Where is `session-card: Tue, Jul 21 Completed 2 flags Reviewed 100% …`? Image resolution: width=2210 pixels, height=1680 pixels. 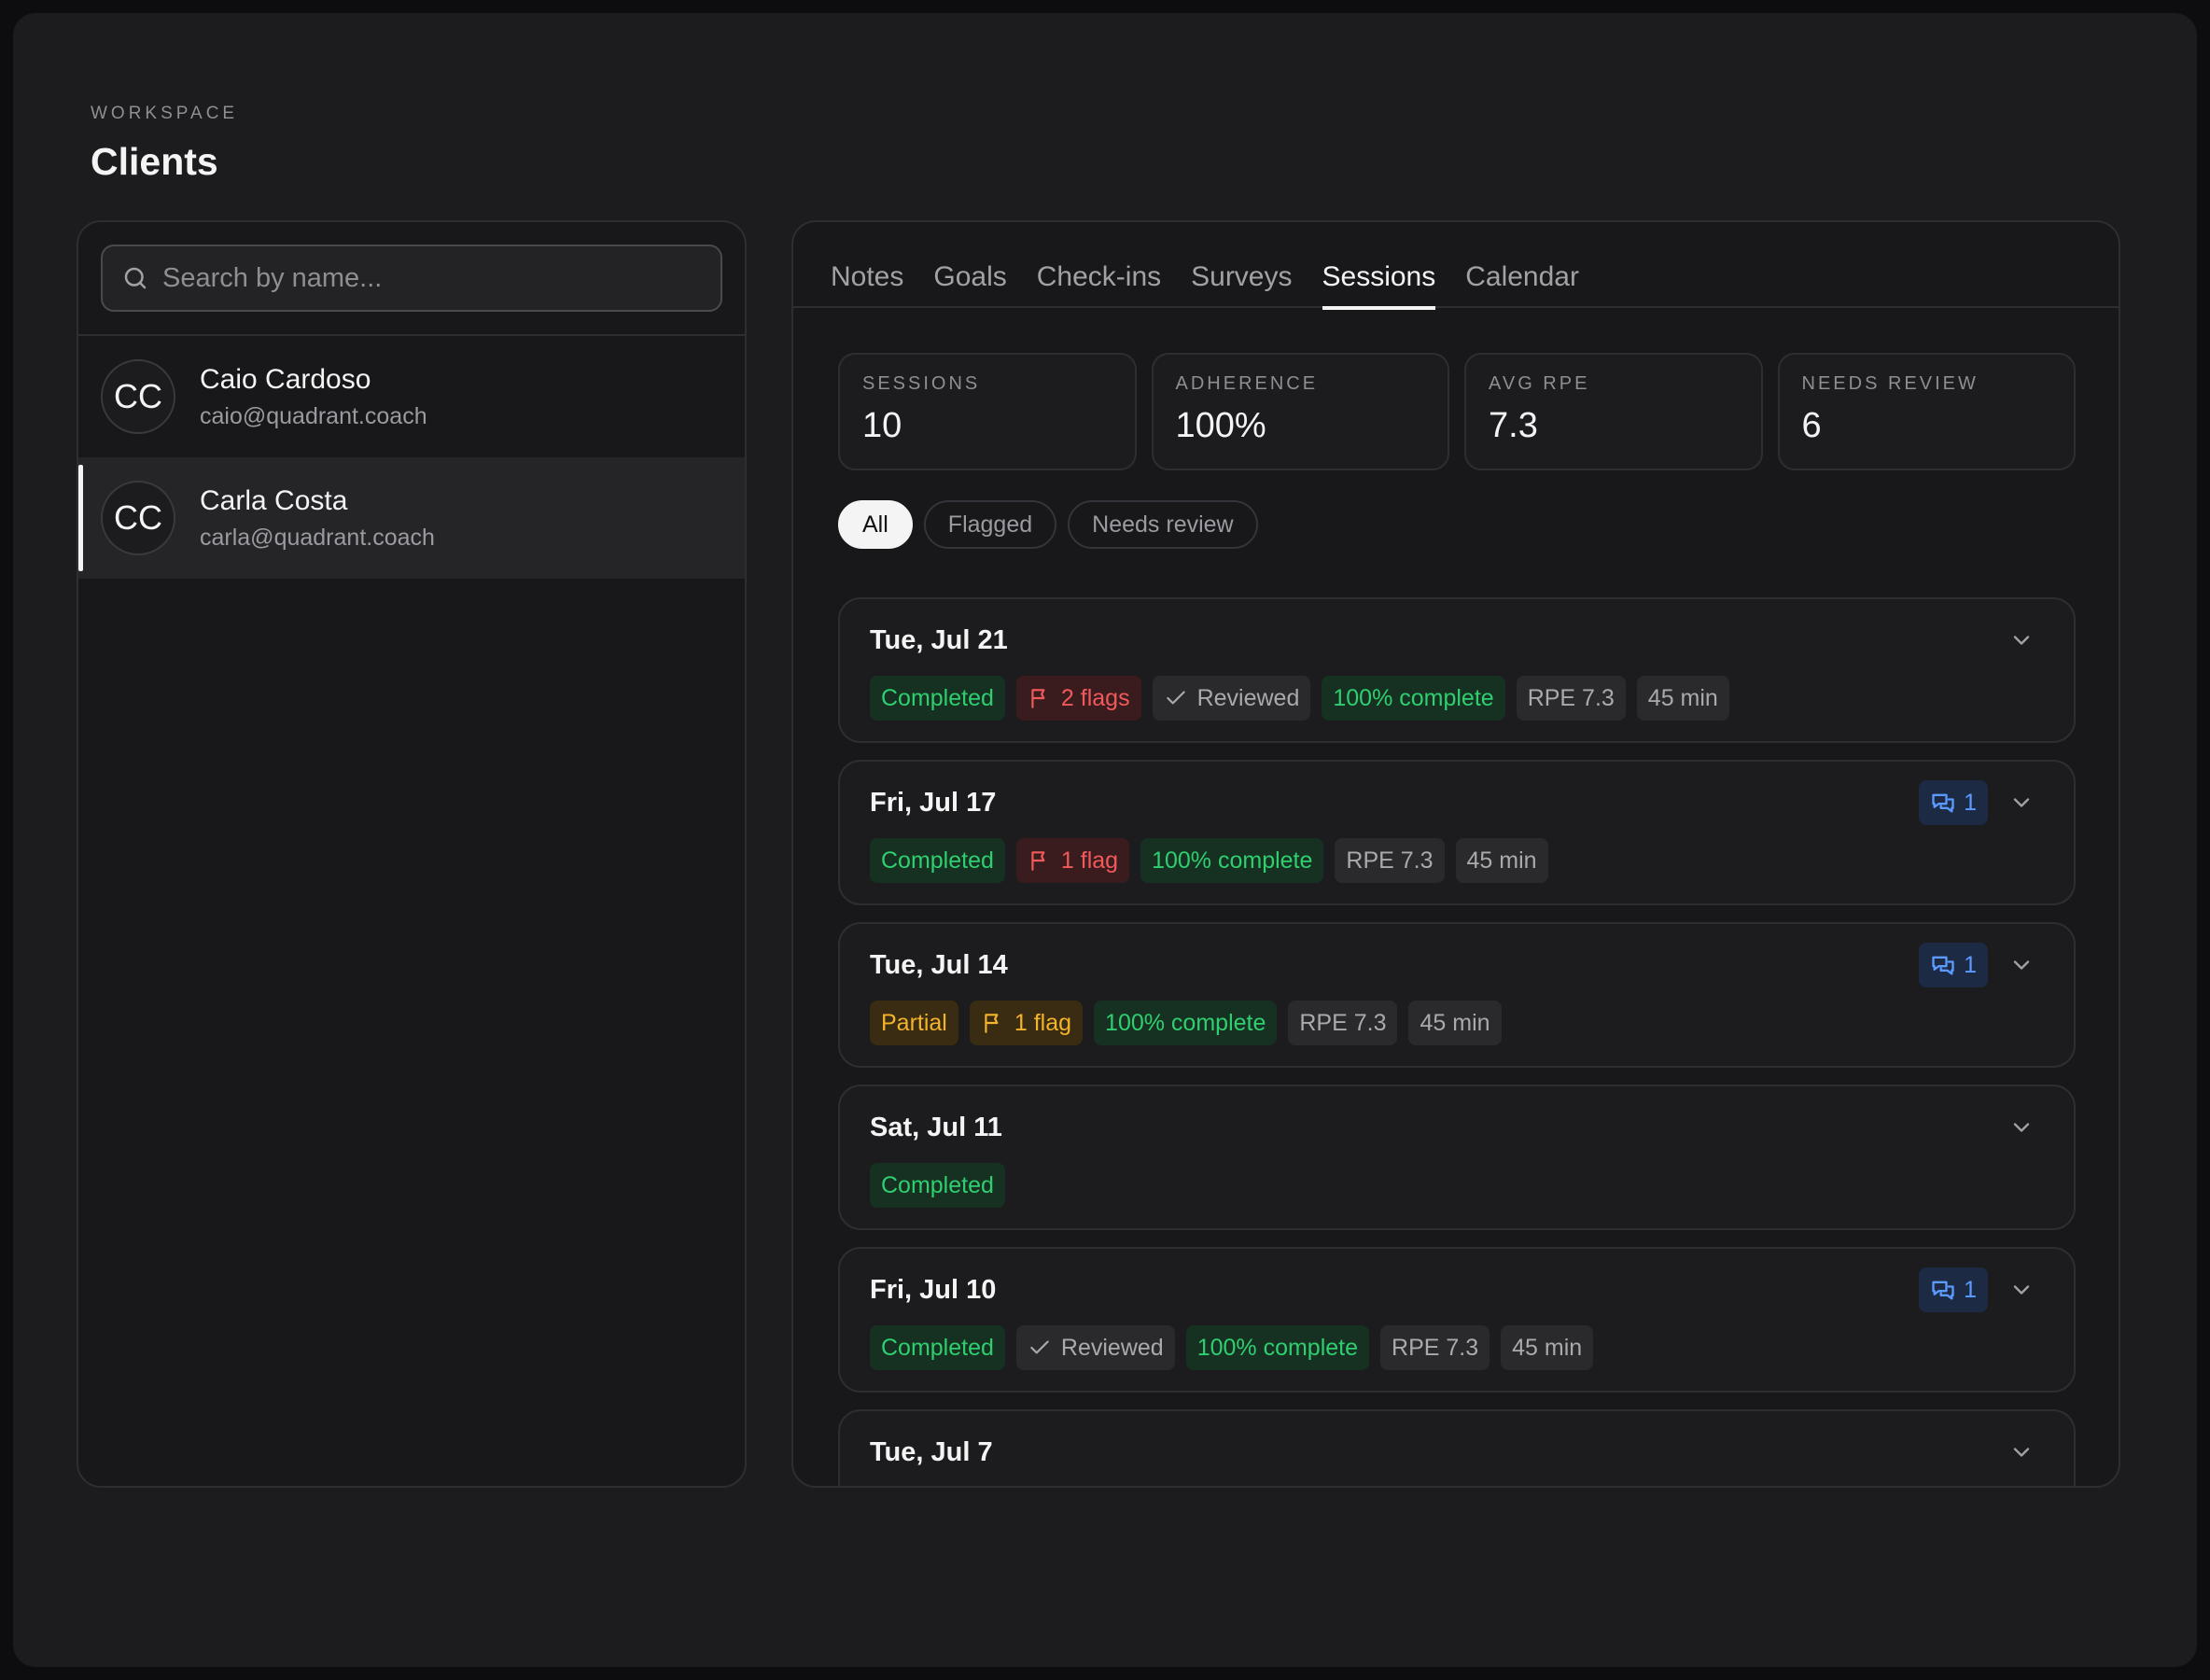 session-card: Tue, Jul 21 Completed 2 flags Reviewed 100% … is located at coordinates (1457, 670).